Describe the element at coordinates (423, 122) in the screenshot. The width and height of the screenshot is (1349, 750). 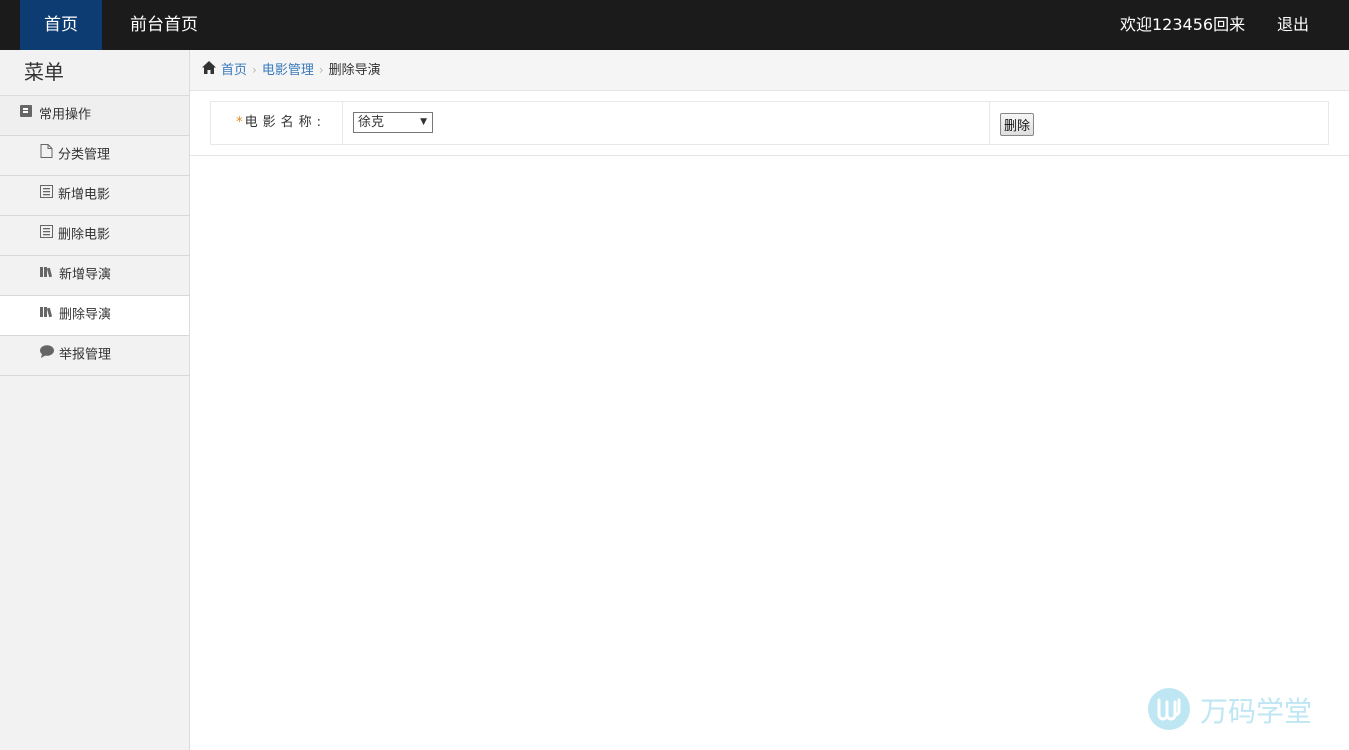
I see `caret-down-icon: ▼` at that location.